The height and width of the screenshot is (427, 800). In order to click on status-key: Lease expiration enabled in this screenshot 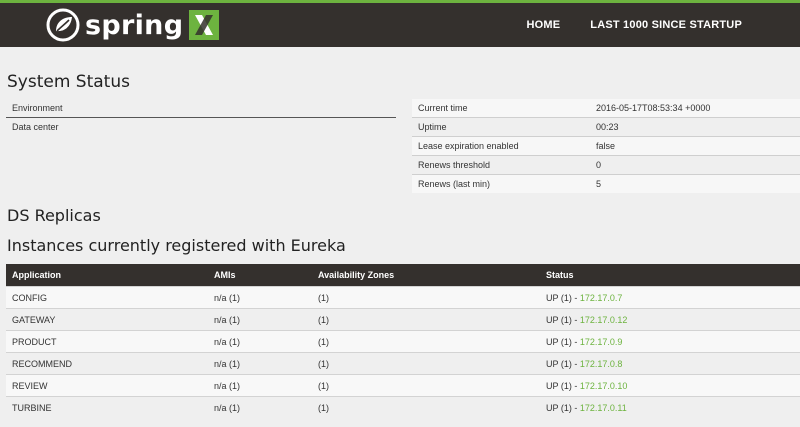, I will do `click(501, 146)`.